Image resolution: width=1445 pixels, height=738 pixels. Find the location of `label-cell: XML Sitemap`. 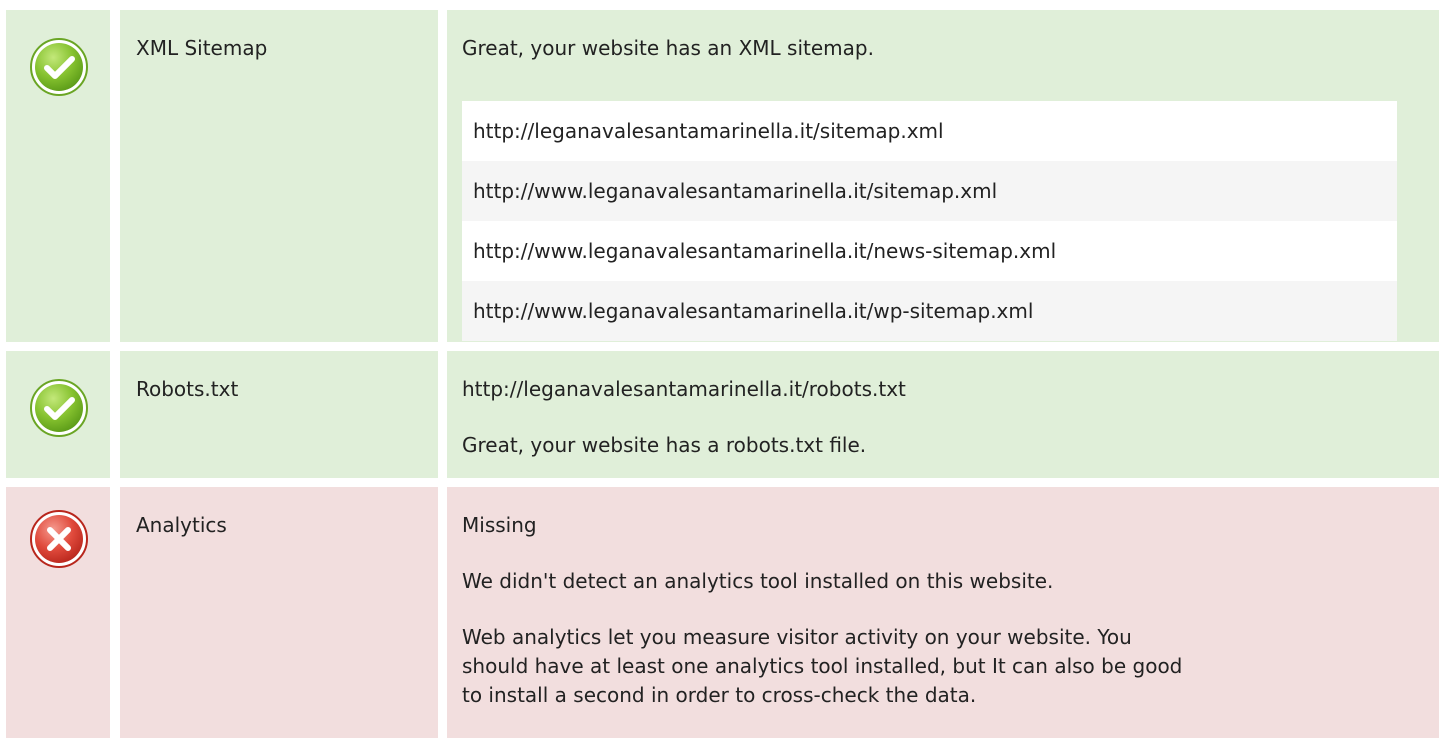

label-cell: XML Sitemap is located at coordinates (279, 176).